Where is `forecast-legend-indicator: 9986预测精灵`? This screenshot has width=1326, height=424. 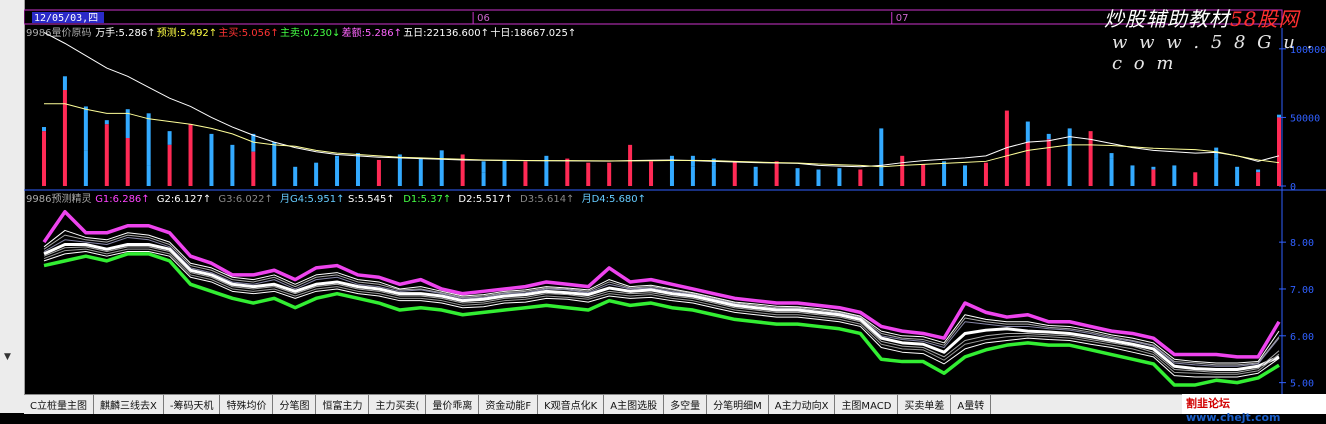 forecast-legend-indicator: 9986预测精灵 is located at coordinates (58, 198).